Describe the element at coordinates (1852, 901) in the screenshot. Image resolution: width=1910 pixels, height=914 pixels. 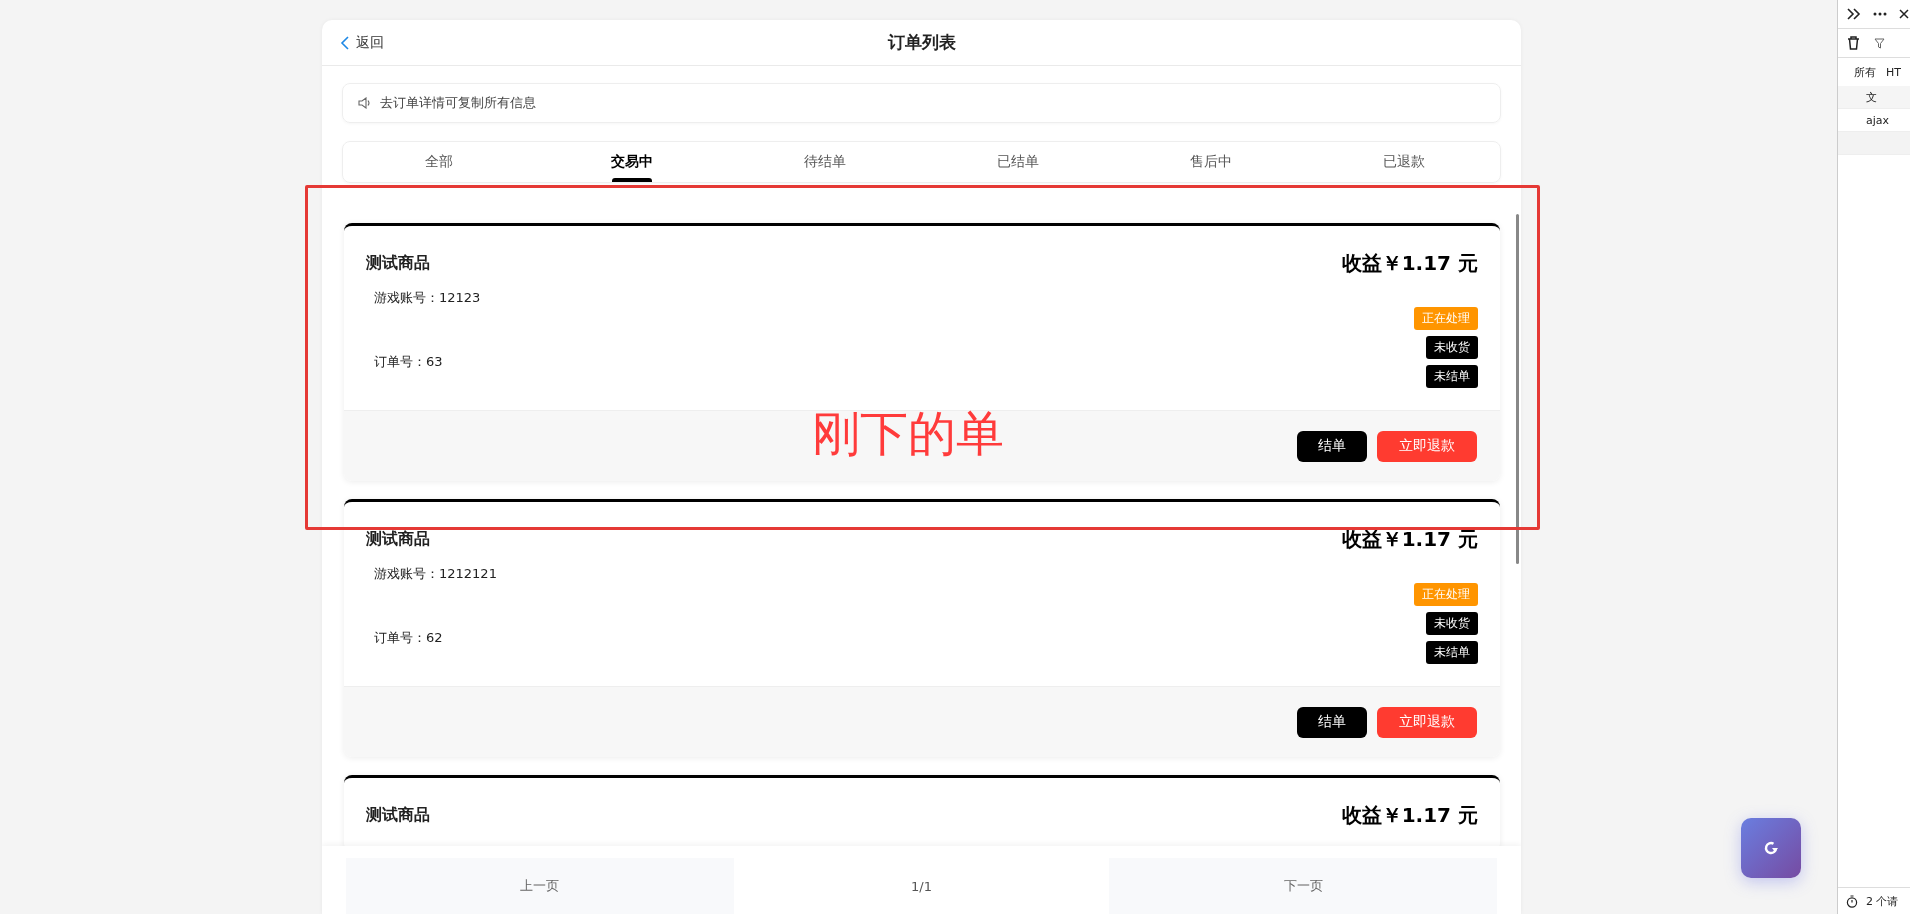
I see `stopwatch-icon` at that location.